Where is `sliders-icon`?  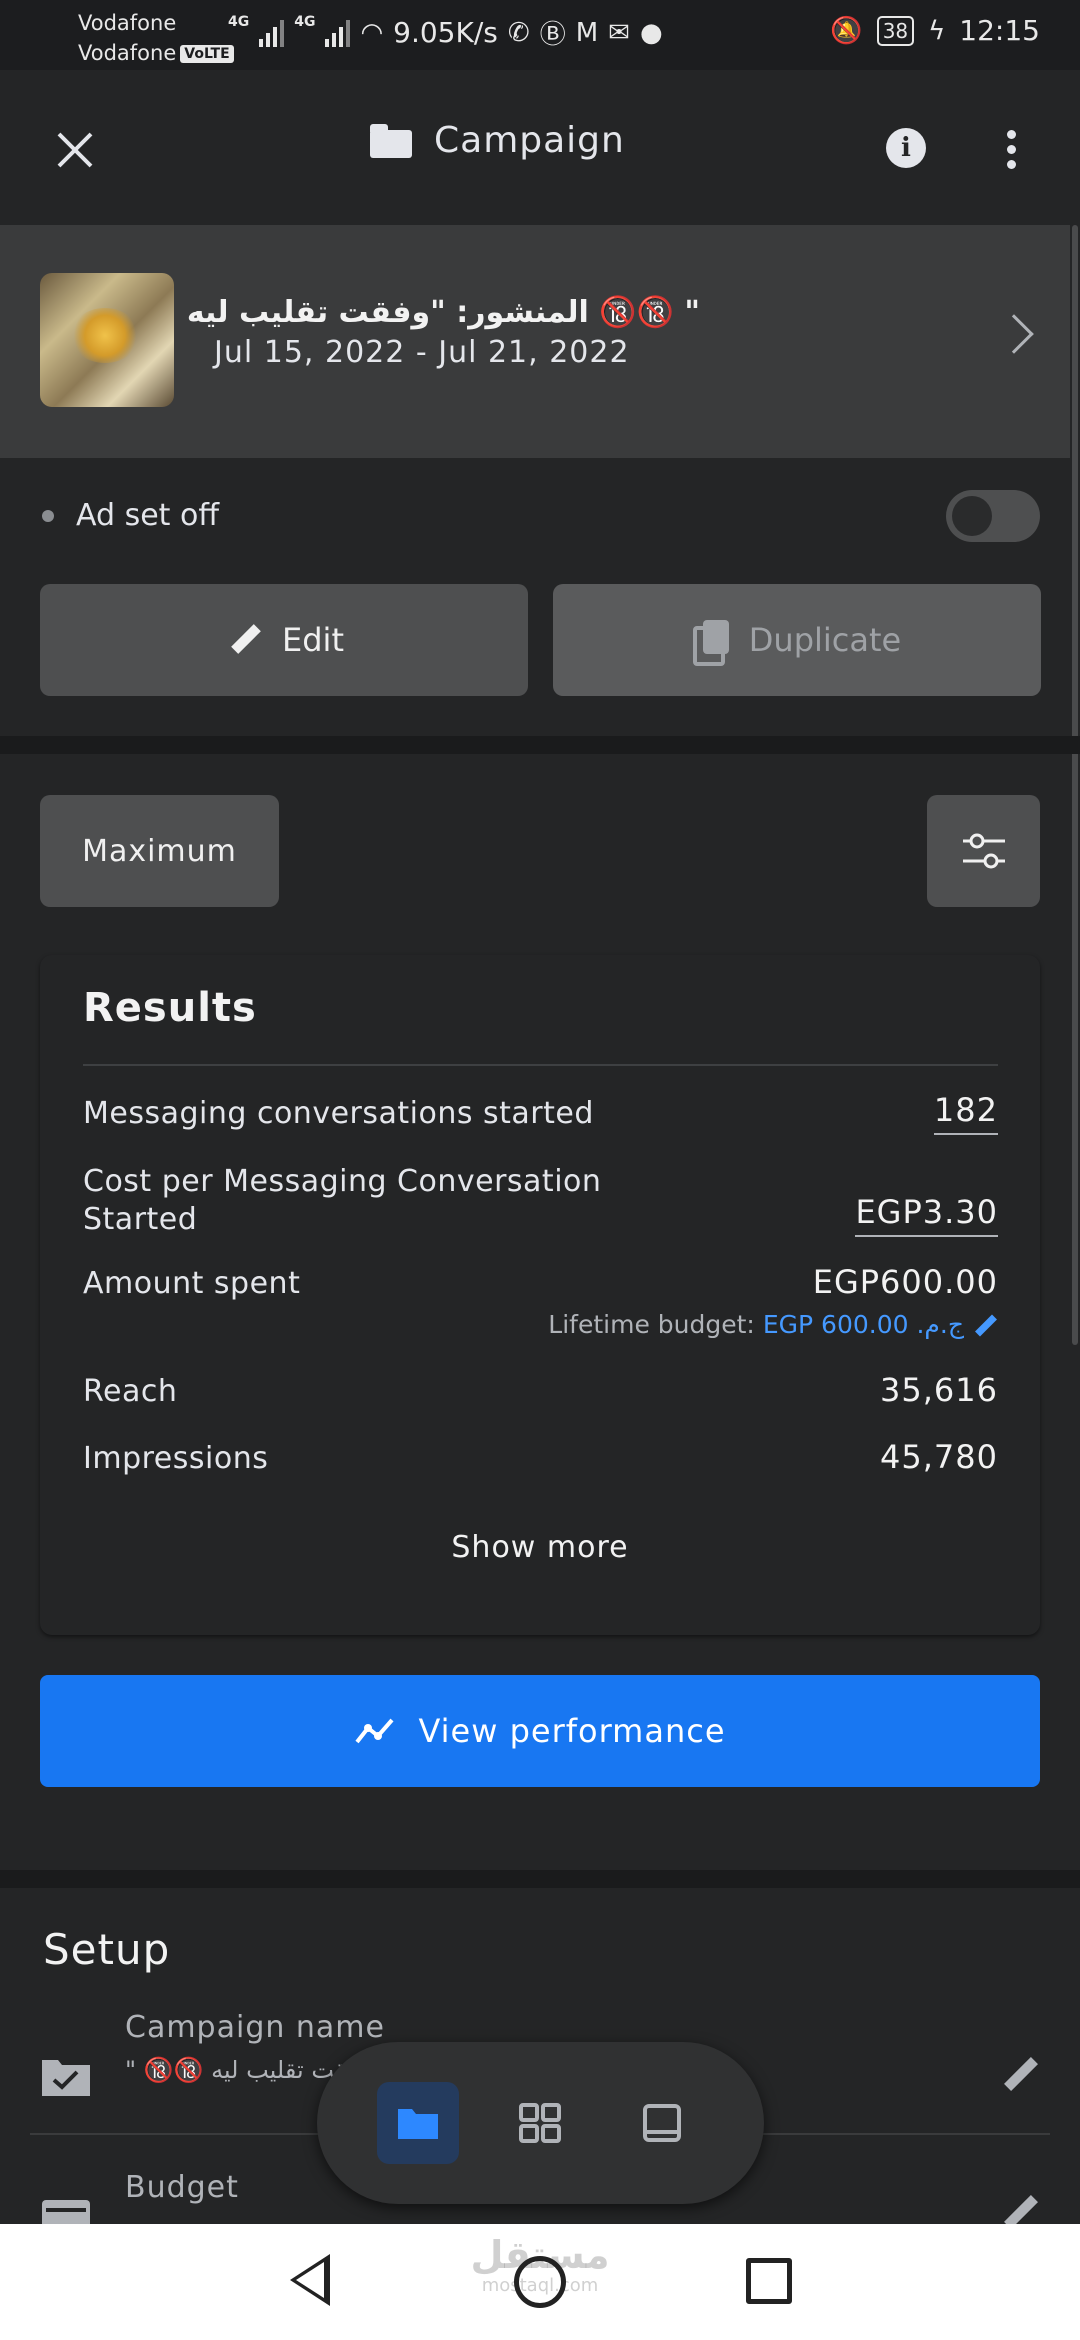
sliders-icon is located at coordinates (984, 851).